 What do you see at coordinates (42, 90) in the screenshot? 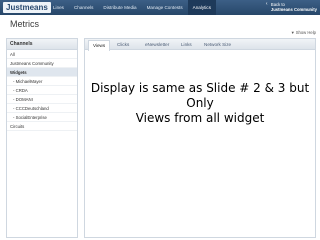
I see `sidebar-item-crda: - CRDA` at bounding box center [42, 90].